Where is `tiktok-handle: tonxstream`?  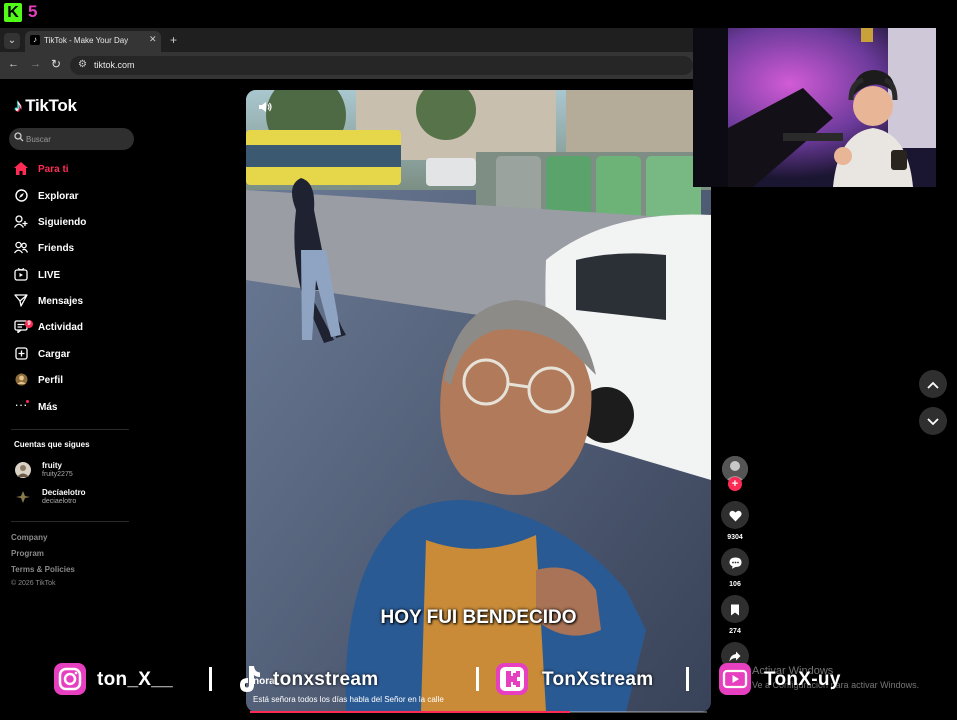 tiktok-handle: tonxstream is located at coordinates (326, 679).